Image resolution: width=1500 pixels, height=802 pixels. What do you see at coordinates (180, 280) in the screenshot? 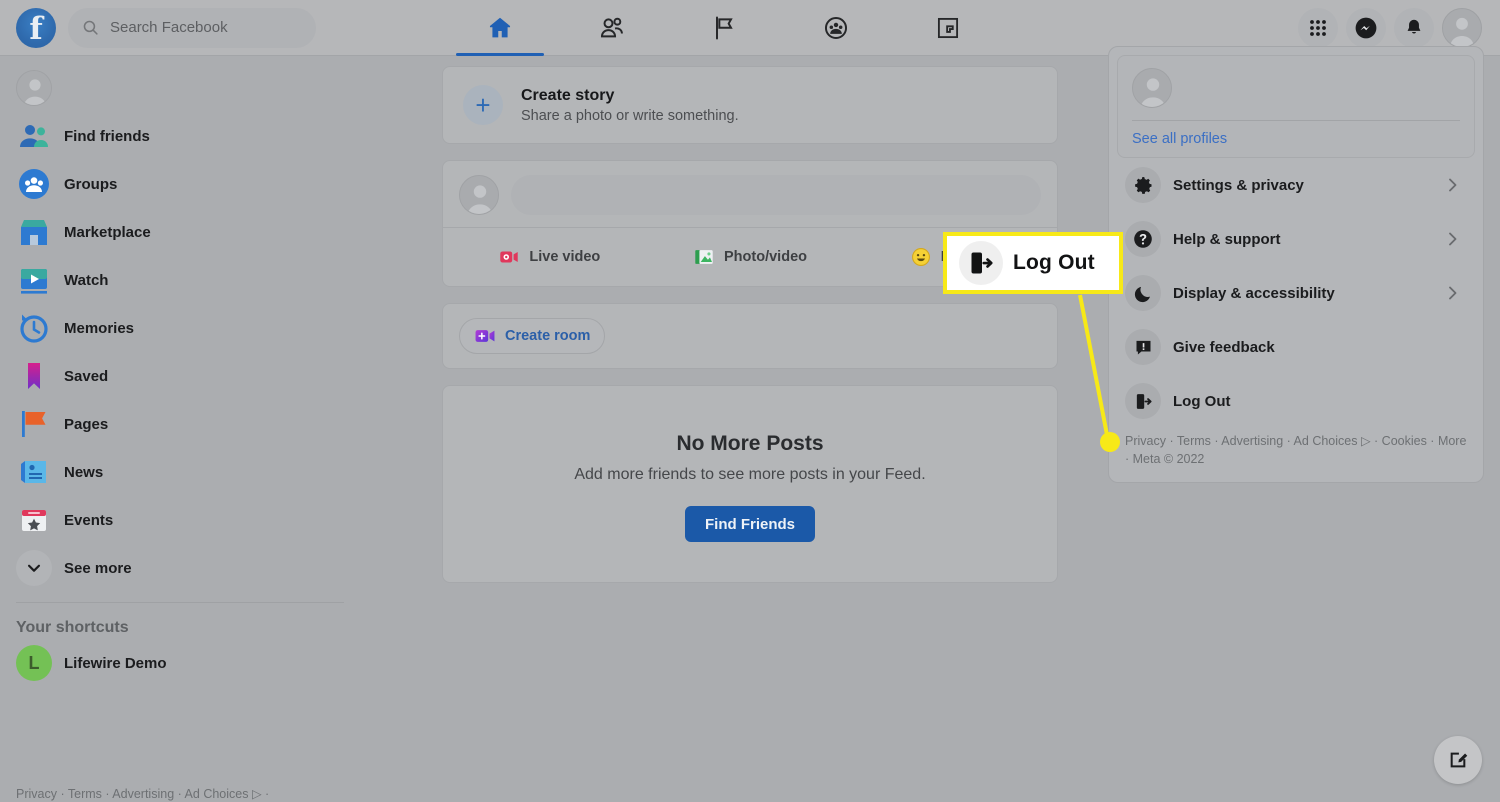
I see `sidebar-item-watch: Watch` at bounding box center [180, 280].